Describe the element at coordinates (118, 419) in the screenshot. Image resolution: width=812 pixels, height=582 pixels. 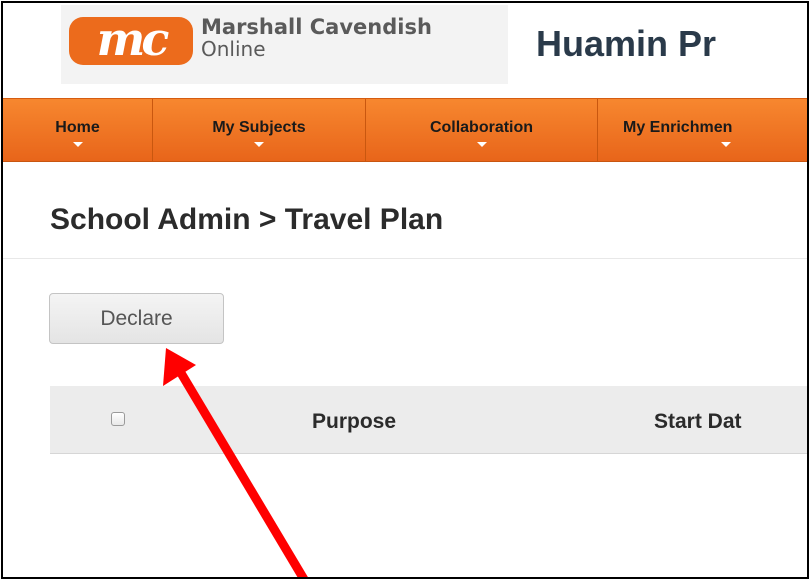
I see `select-all-checkbox` at that location.